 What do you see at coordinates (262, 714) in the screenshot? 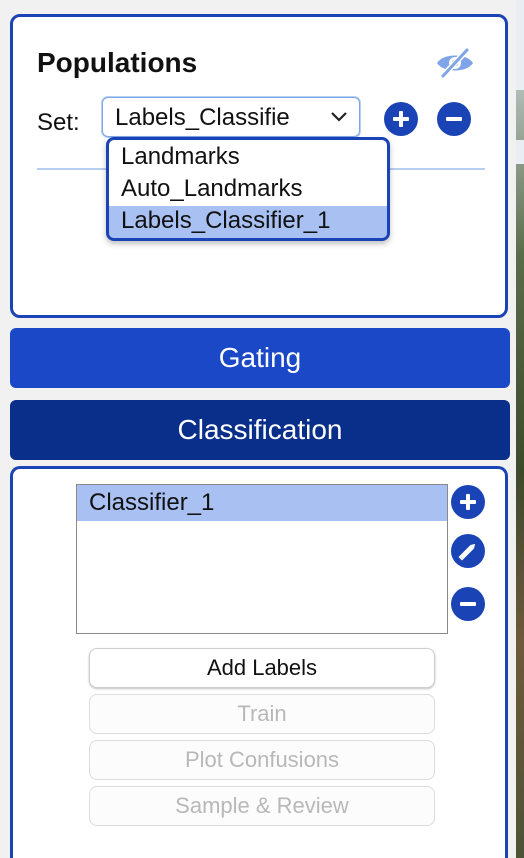
I see `train-button: Train` at bounding box center [262, 714].